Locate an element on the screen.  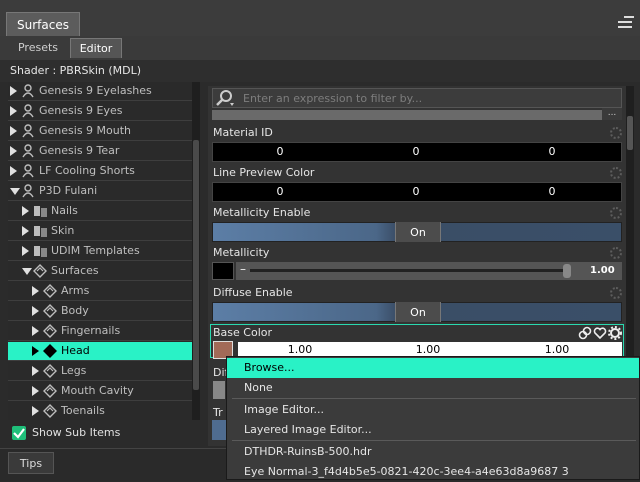
tab-tips: Tips is located at coordinates (31, 463).